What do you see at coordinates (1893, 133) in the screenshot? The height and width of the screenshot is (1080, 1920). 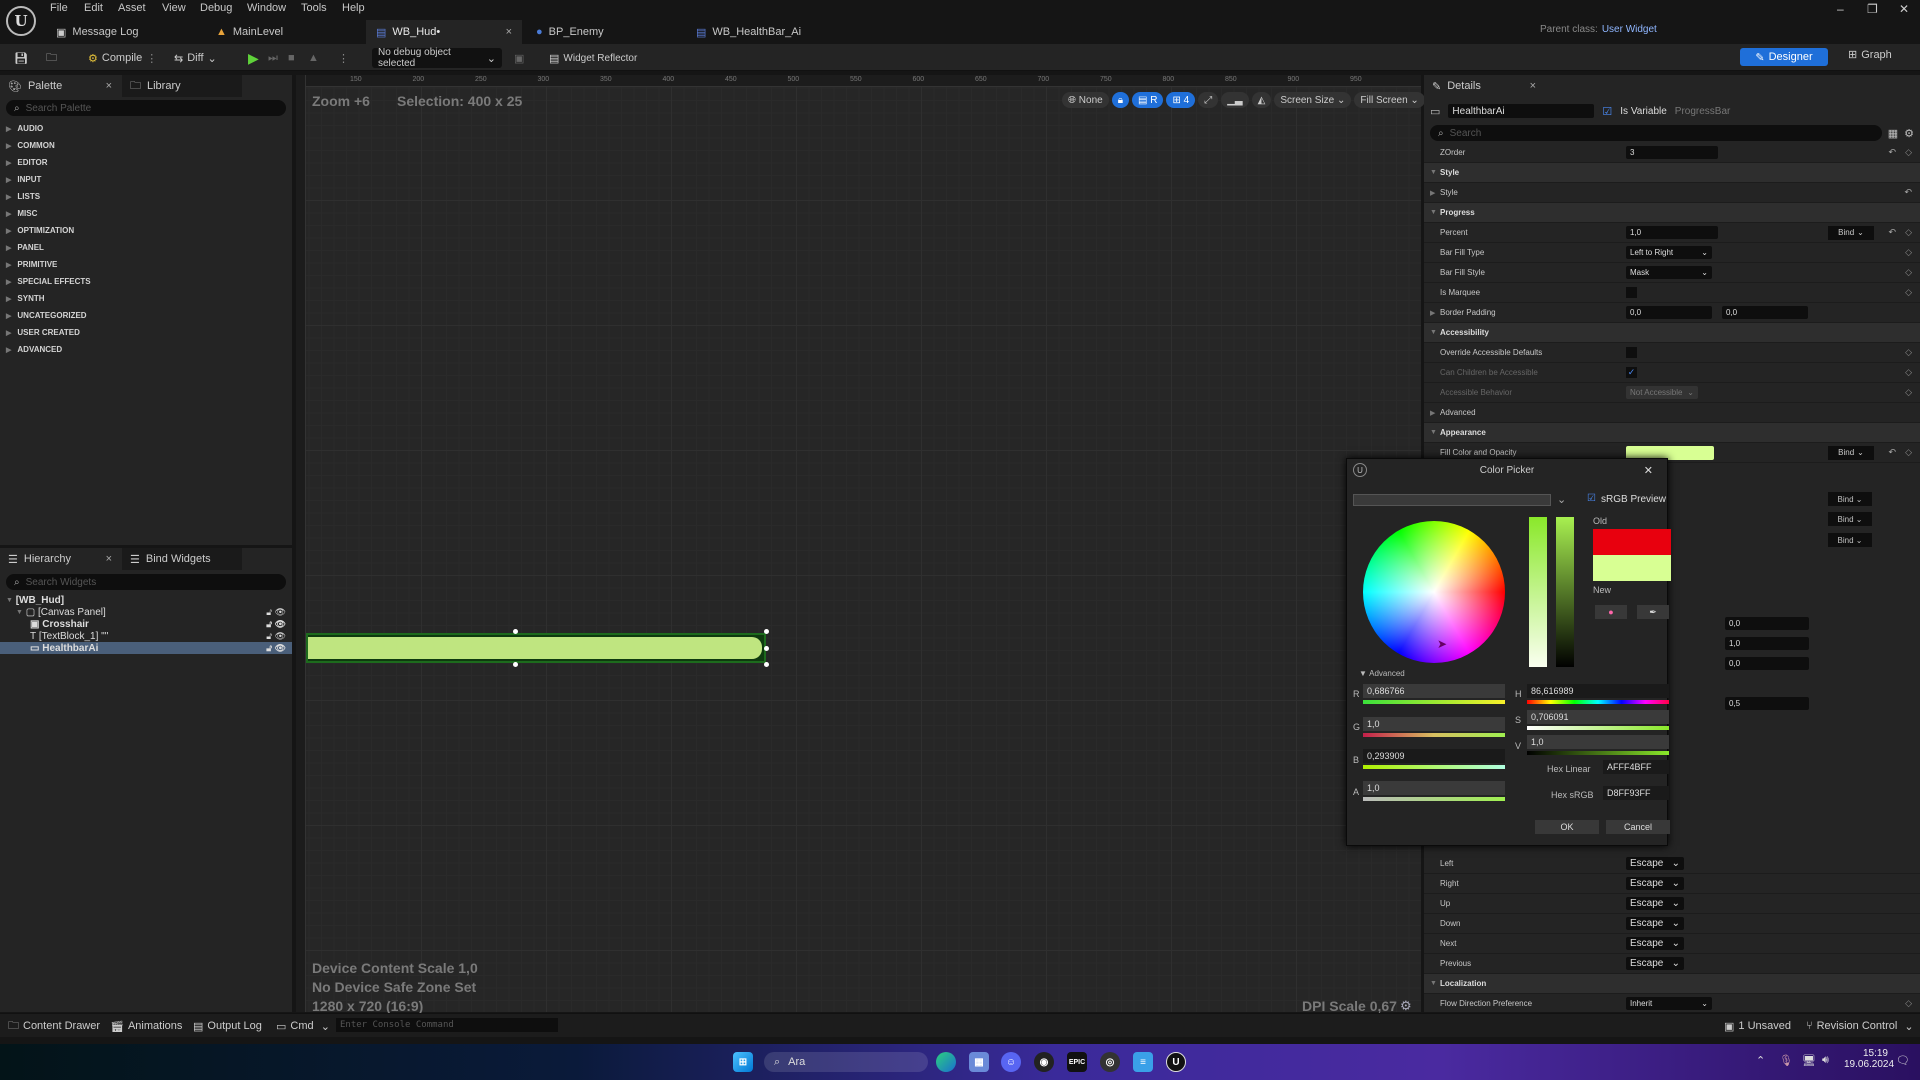 I see `table-view-icon: ▦` at bounding box center [1893, 133].